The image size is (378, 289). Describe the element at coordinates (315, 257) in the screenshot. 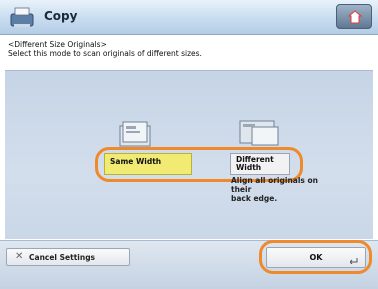

I see `ok-highlight-ring` at that location.